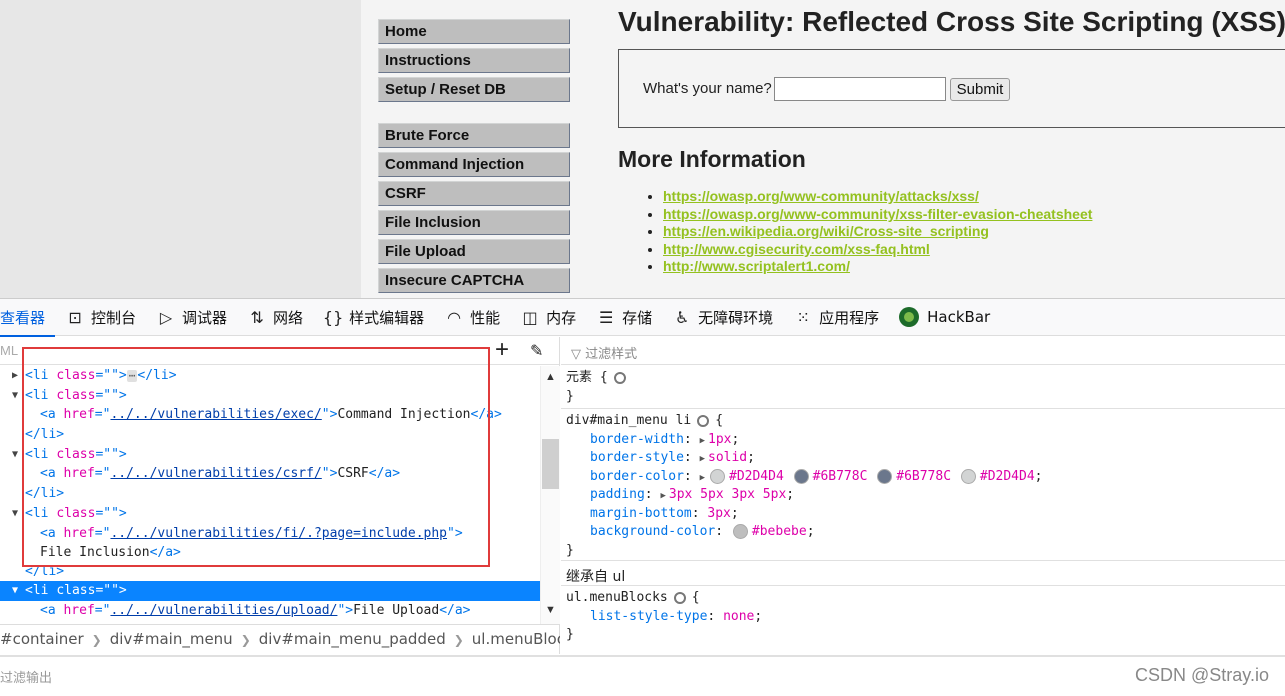 The image size is (1285, 696). What do you see at coordinates (617, 494) in the screenshot?
I see `prop-name: padding` at bounding box center [617, 494].